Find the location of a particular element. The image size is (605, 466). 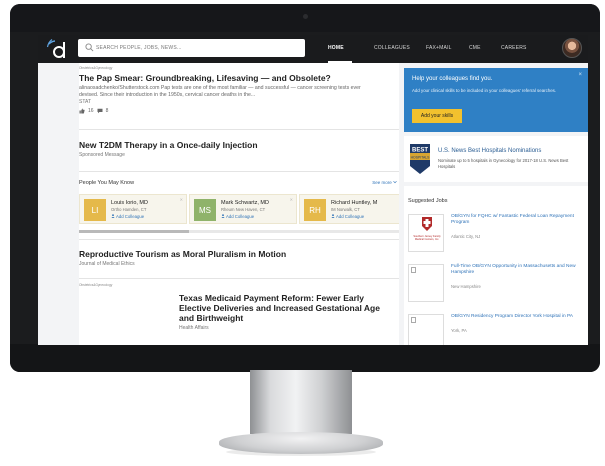

person-name: Mark Schwartz, MD is located at coordinates (245, 203).